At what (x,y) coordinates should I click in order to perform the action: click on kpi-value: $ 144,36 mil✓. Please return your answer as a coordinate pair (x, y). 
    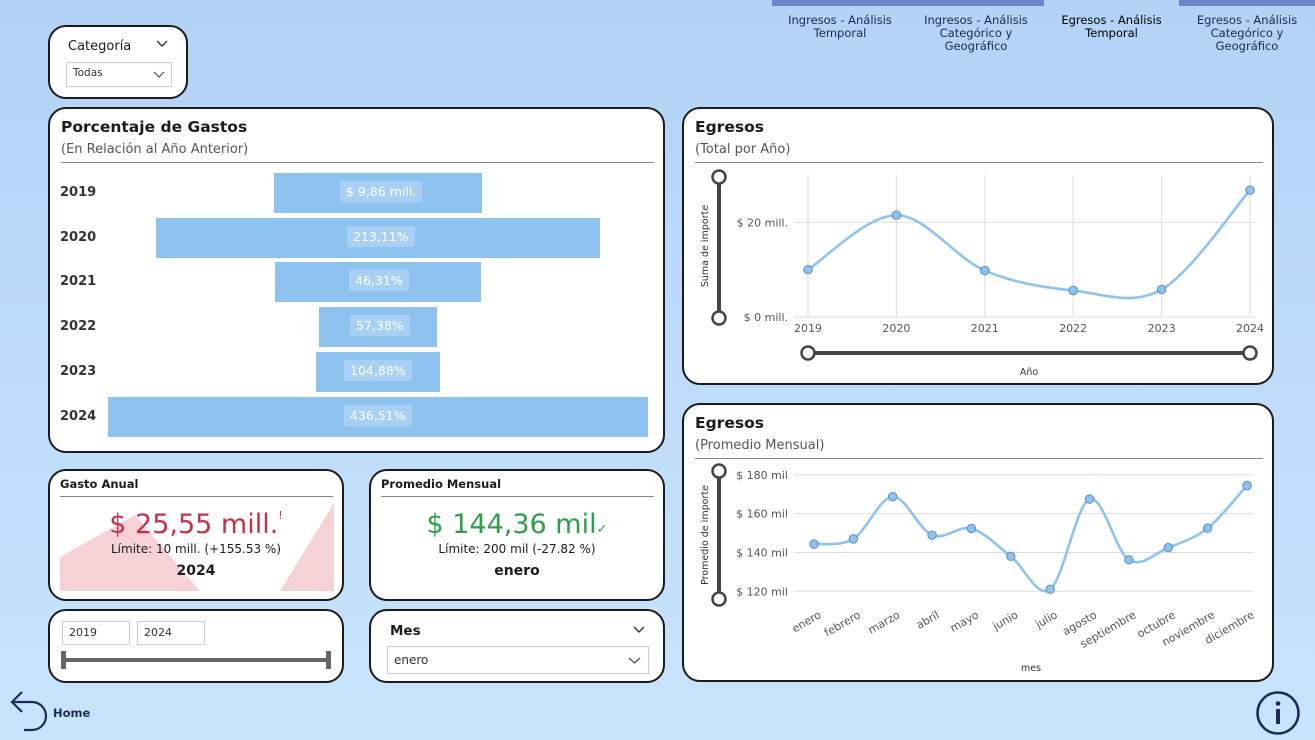
    Looking at the image, I should click on (517, 524).